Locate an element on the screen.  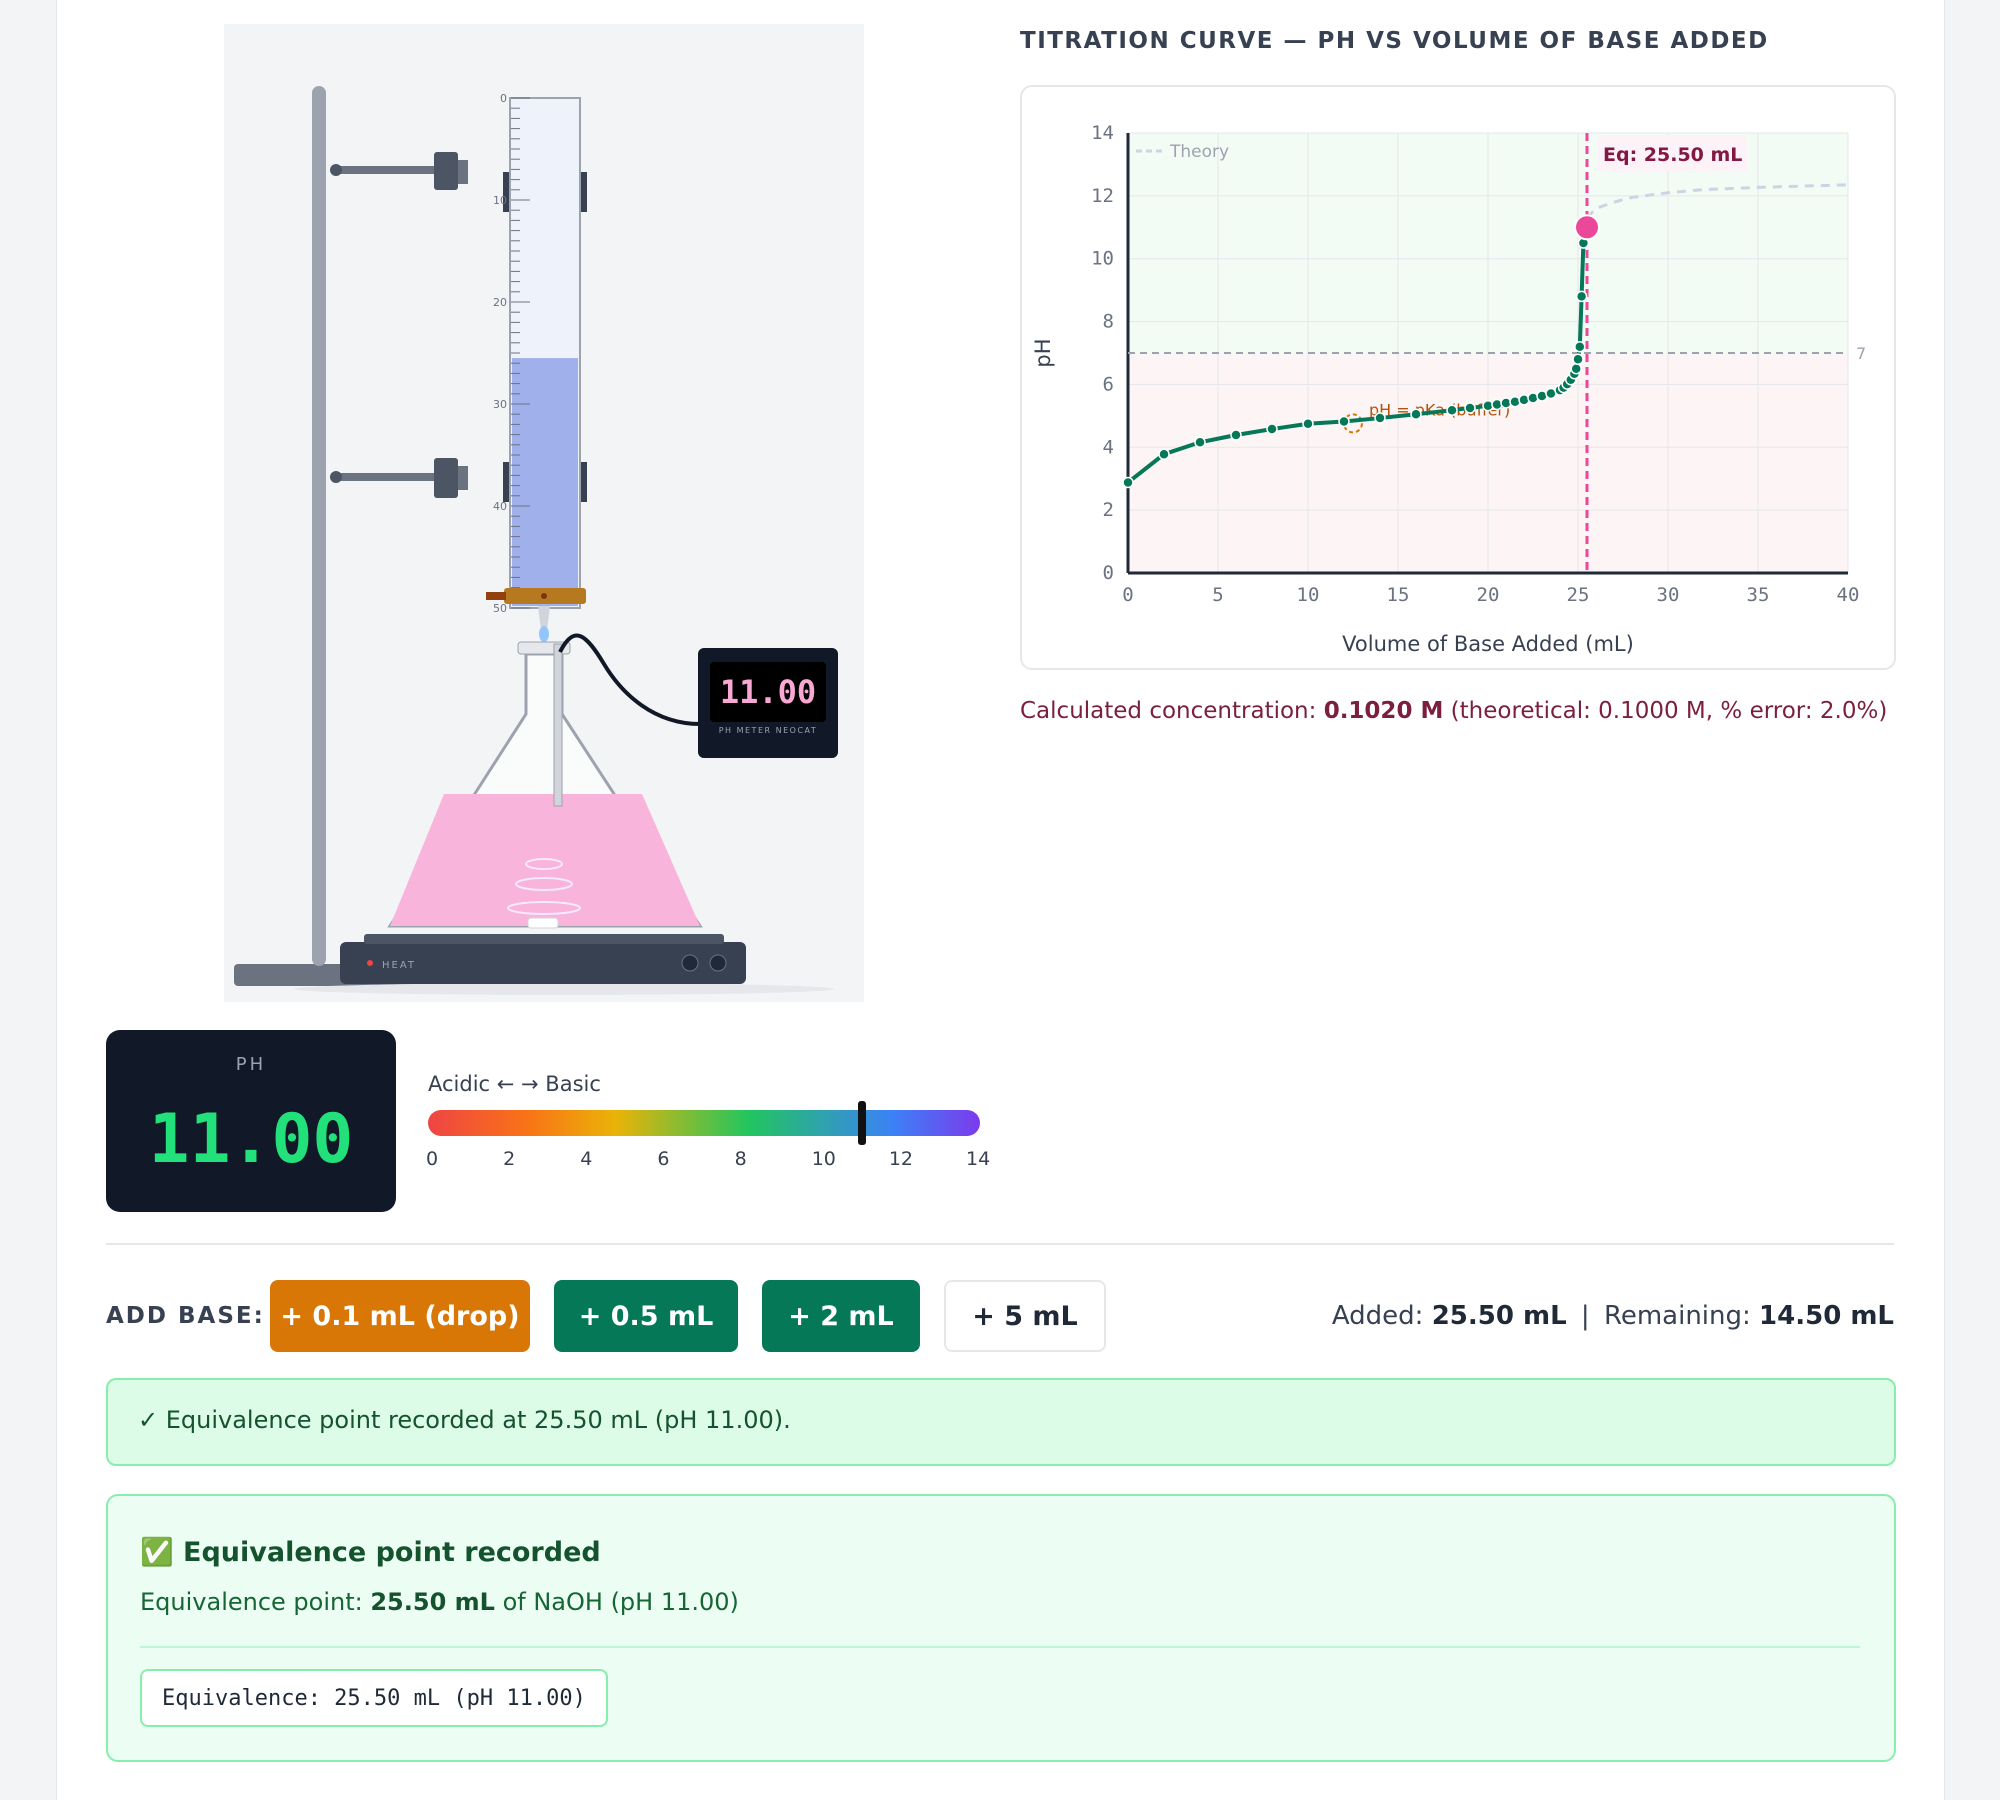
ph-scale-tick: 6 is located at coordinates (663, 1159).